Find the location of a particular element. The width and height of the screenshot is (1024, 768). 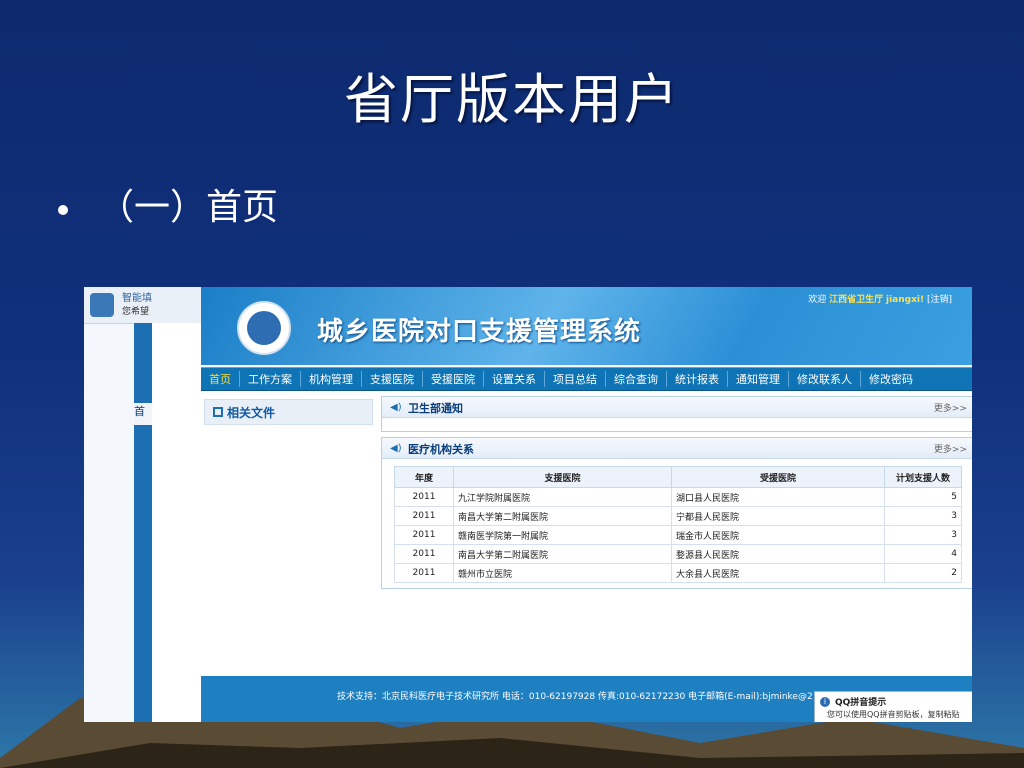

column-header-year: 年度 is located at coordinates (424, 477).